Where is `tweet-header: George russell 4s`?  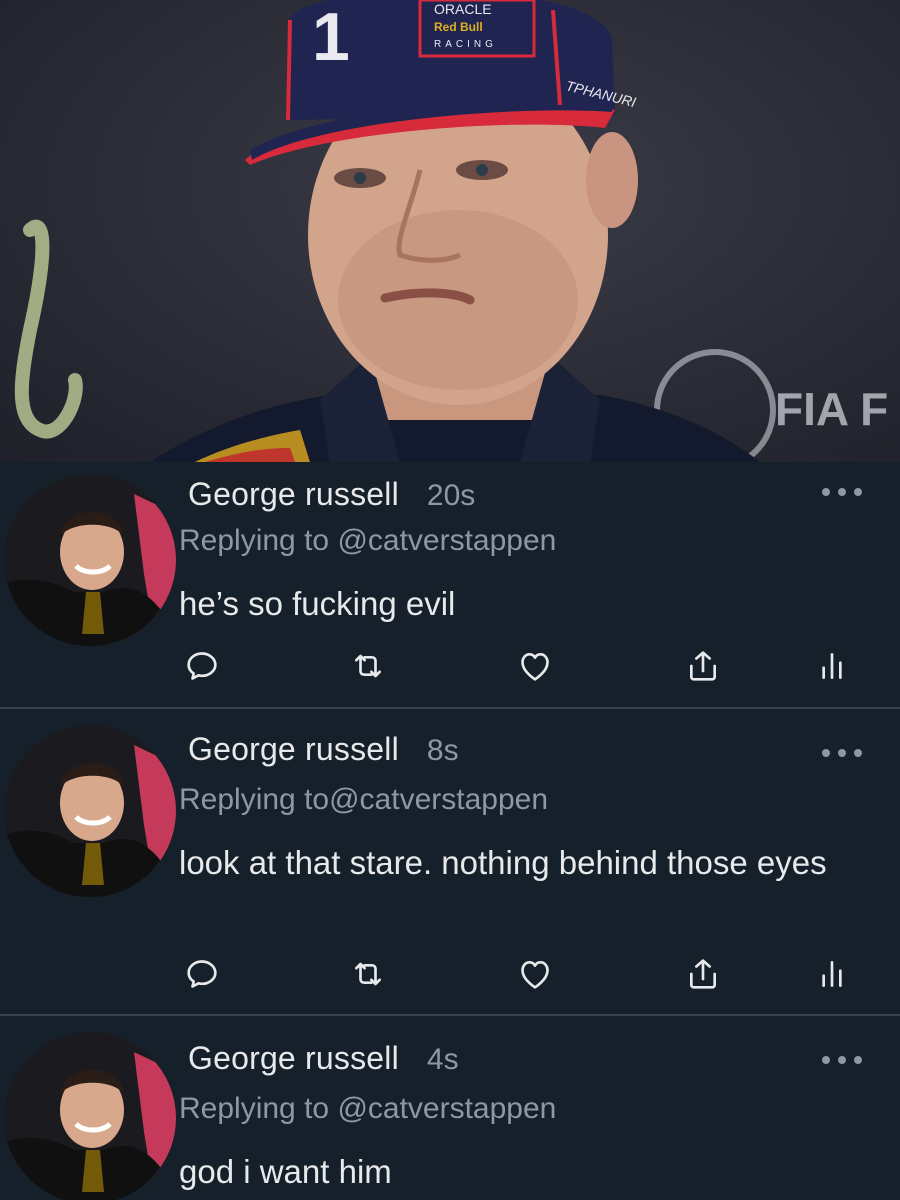 tweet-header: George russell 4s is located at coordinates (323, 1058).